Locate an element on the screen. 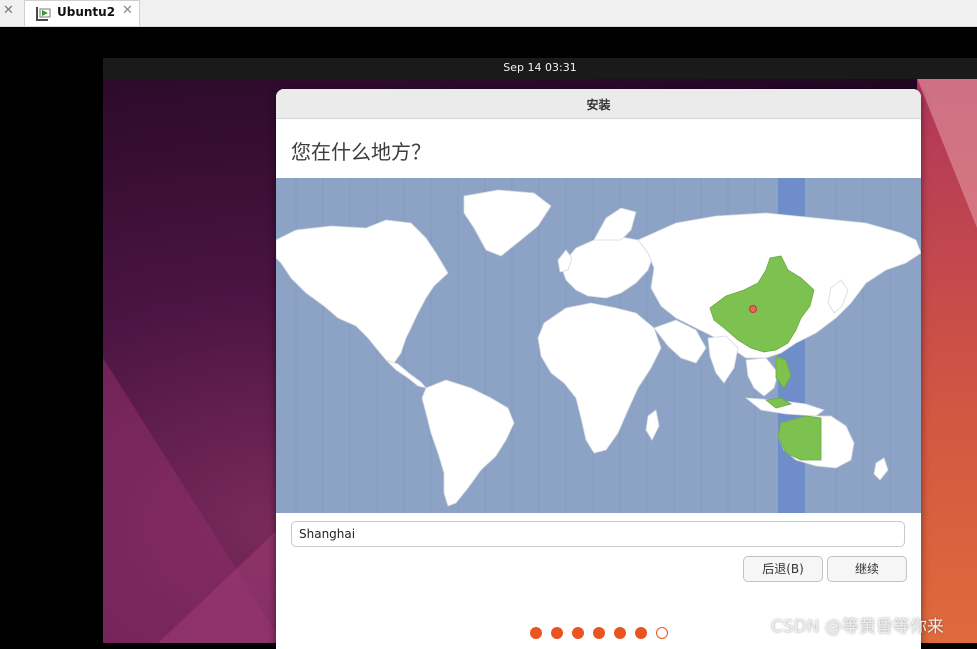  page-title: 您在什么地方？ is located at coordinates (361, 152).